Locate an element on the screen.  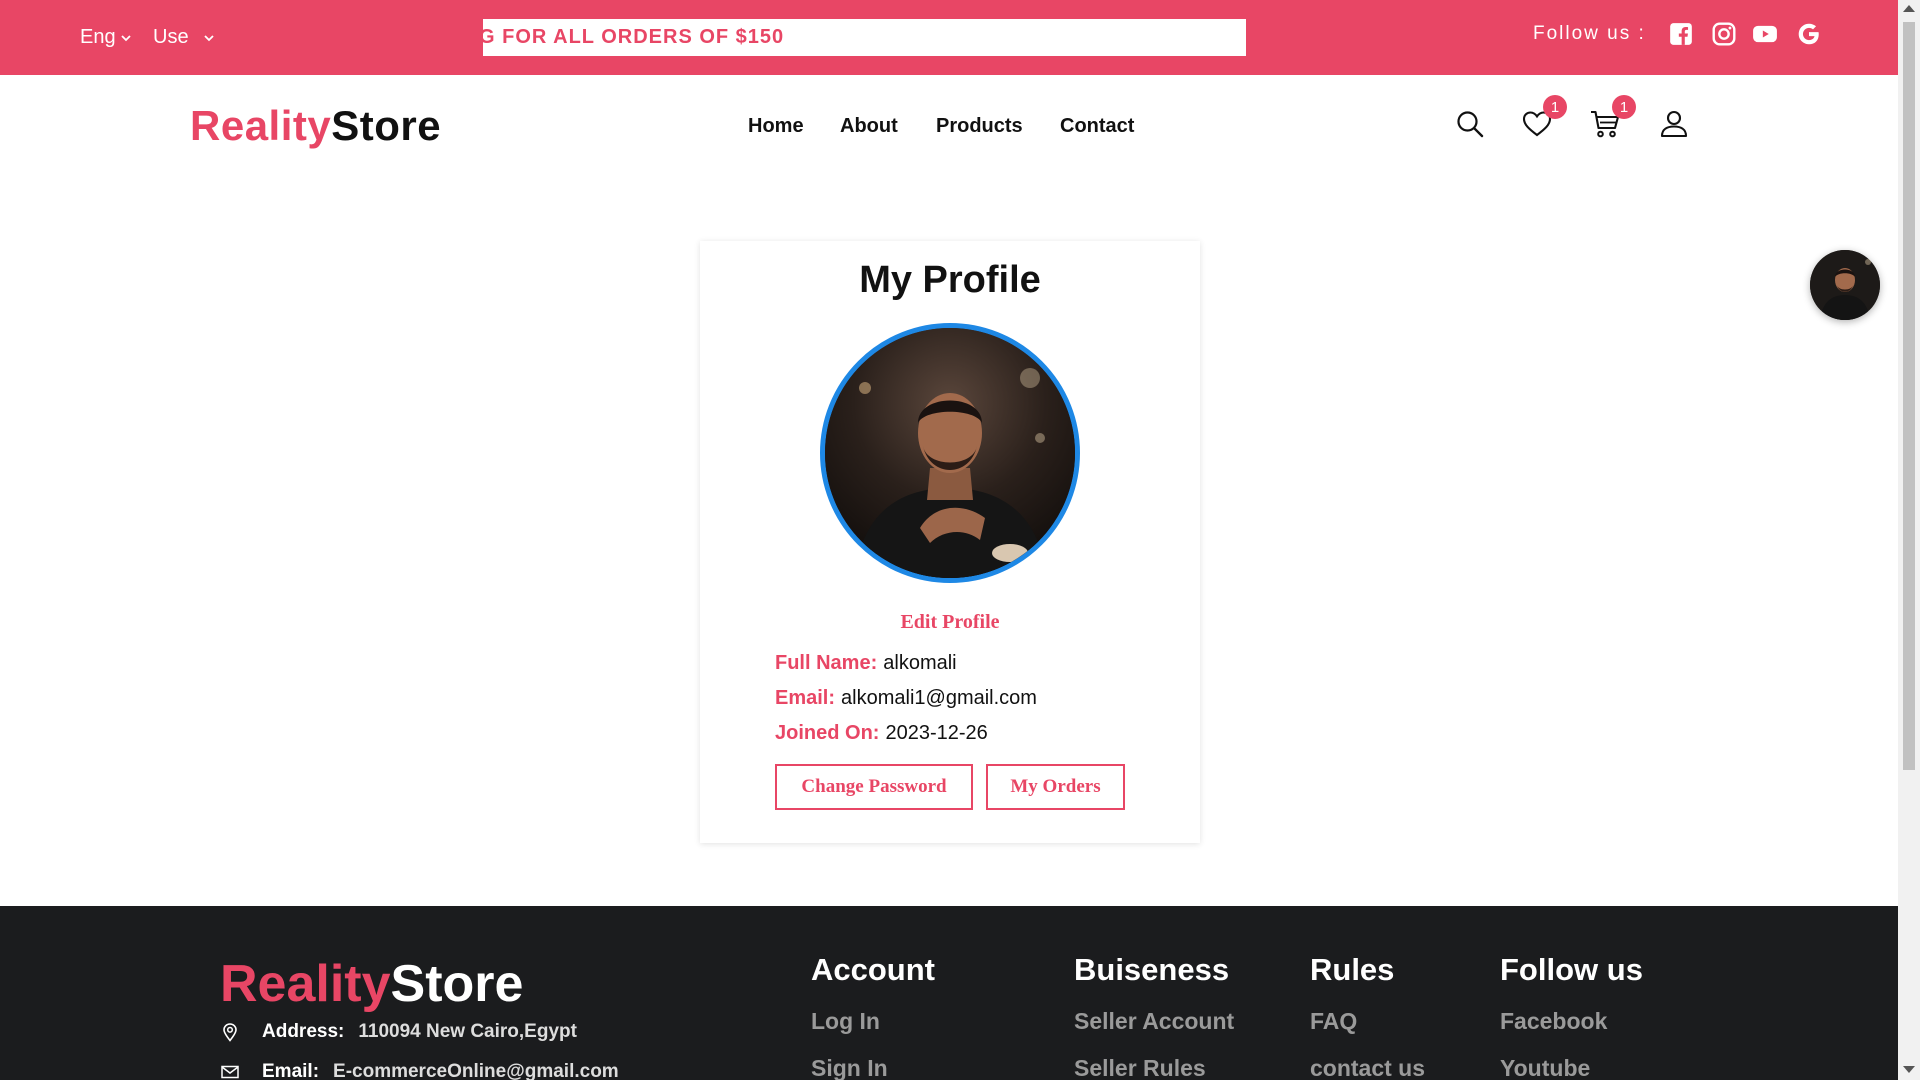
location-pin-icon is located at coordinates (230, 1032).